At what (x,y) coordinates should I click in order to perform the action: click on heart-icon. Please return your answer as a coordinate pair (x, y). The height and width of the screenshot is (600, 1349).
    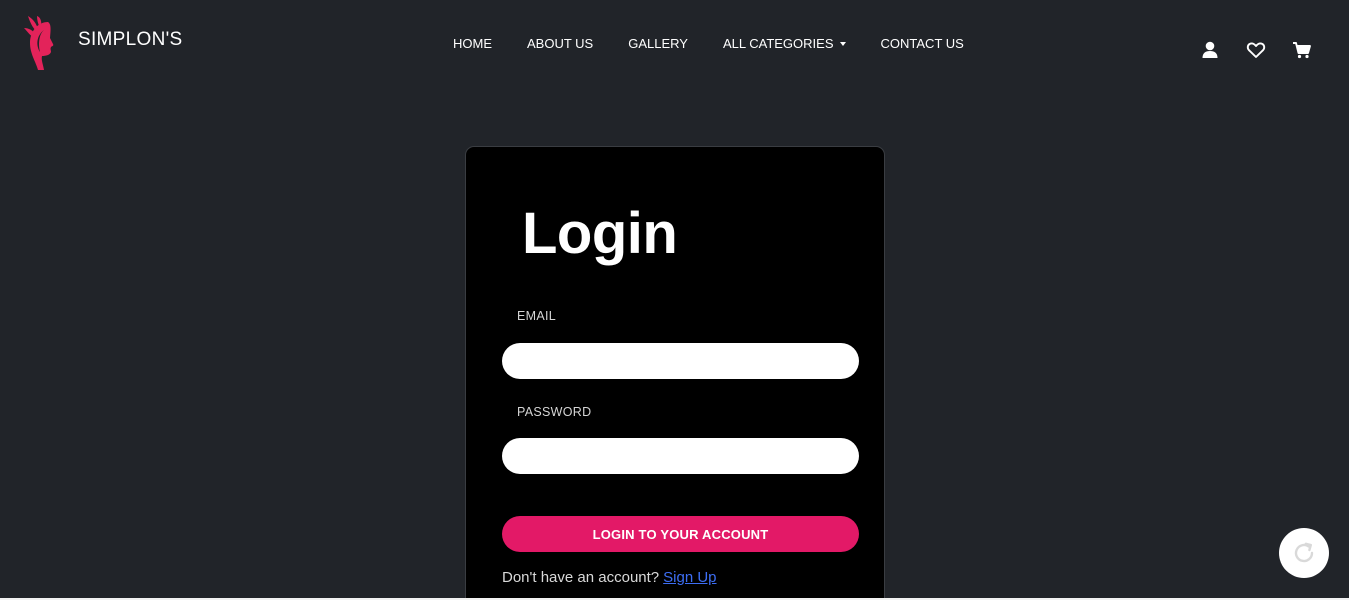
    Looking at the image, I should click on (1256, 50).